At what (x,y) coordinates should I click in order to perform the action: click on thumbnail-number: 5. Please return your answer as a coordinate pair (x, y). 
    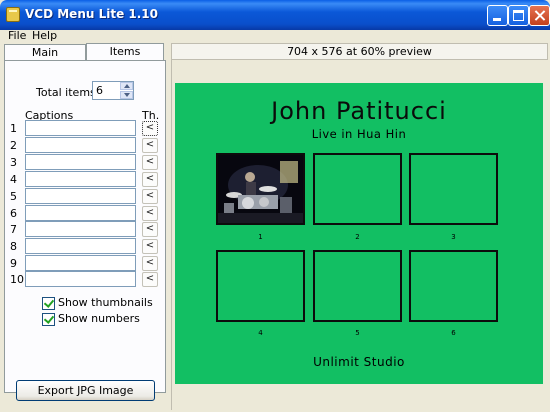
    Looking at the image, I should click on (357, 333).